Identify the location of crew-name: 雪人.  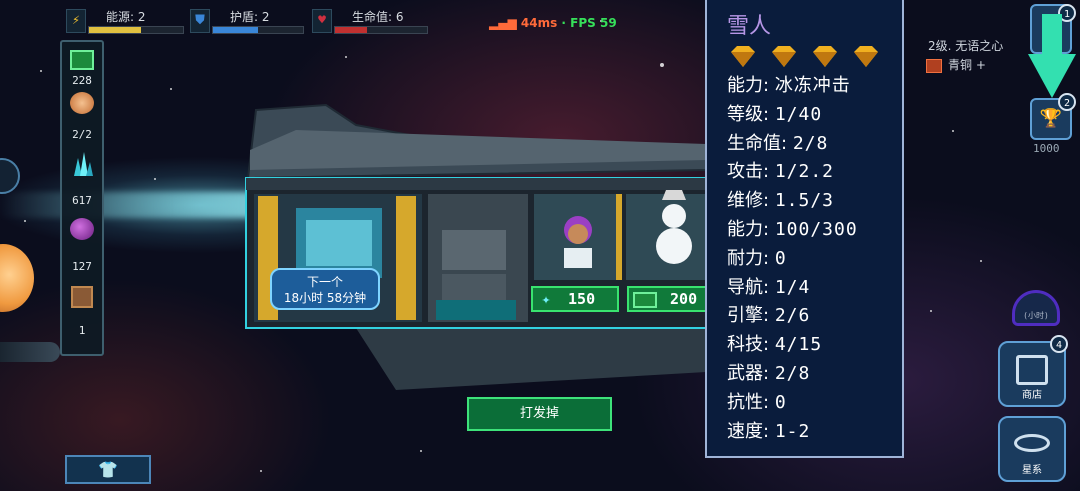
(749, 26).